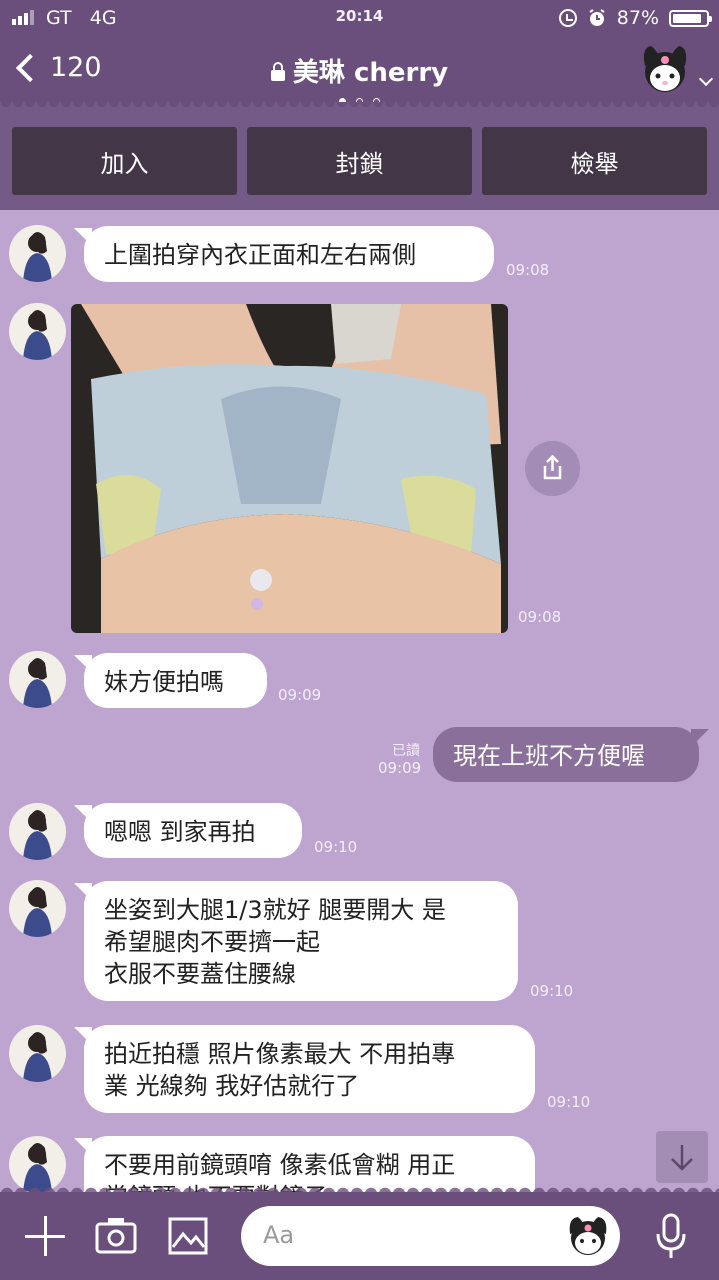 This screenshot has height=1280, width=719. I want to click on battery-icon, so click(690, 18).